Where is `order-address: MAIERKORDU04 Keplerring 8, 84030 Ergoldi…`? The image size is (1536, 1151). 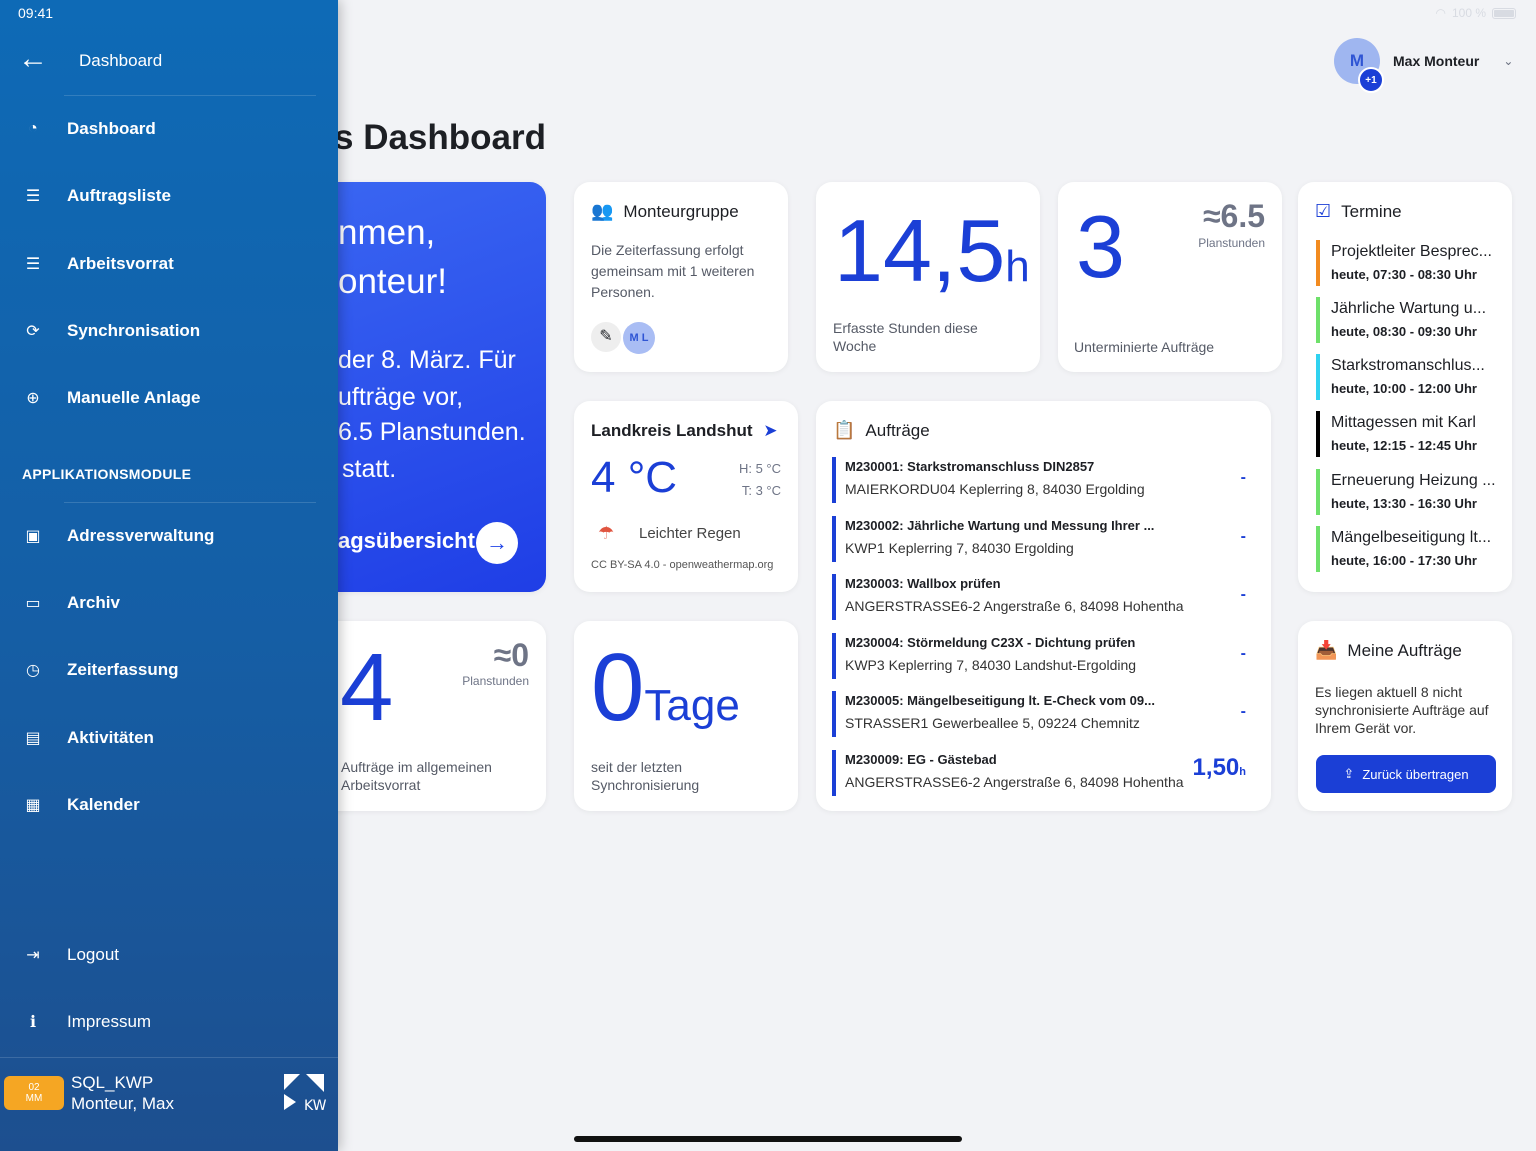
order-address: MAIERKORDU04 Keplerring 8, 84030 Ergoldi… is located at coordinates (995, 489).